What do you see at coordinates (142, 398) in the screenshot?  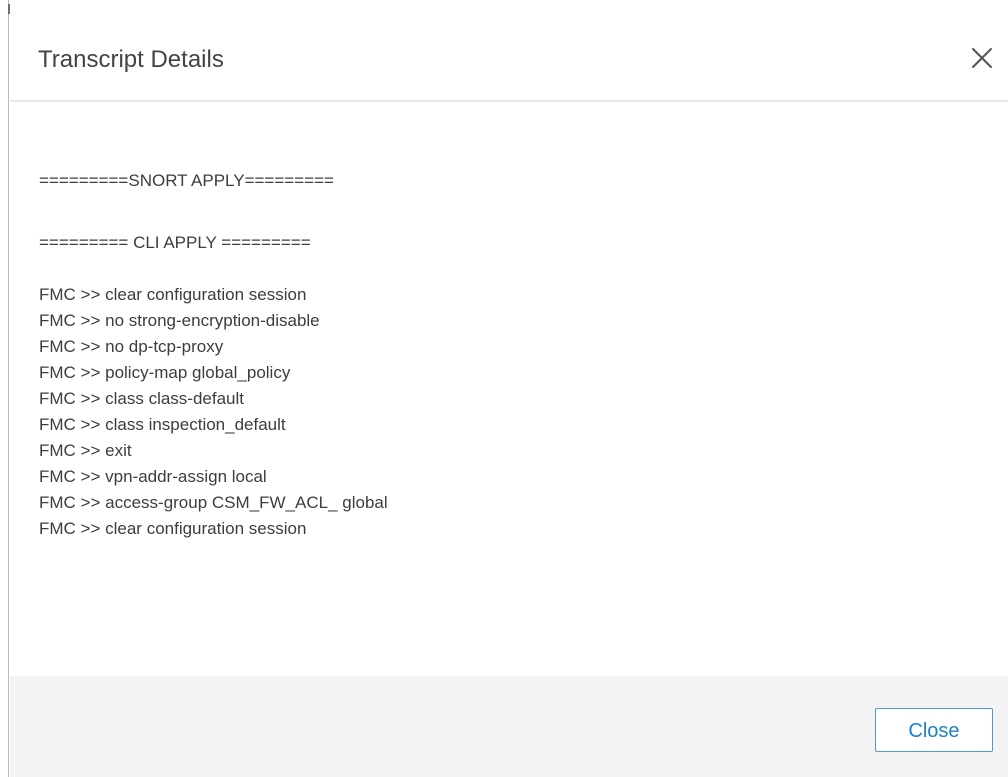 I see `transcript-line: FMC >> class class-default` at bounding box center [142, 398].